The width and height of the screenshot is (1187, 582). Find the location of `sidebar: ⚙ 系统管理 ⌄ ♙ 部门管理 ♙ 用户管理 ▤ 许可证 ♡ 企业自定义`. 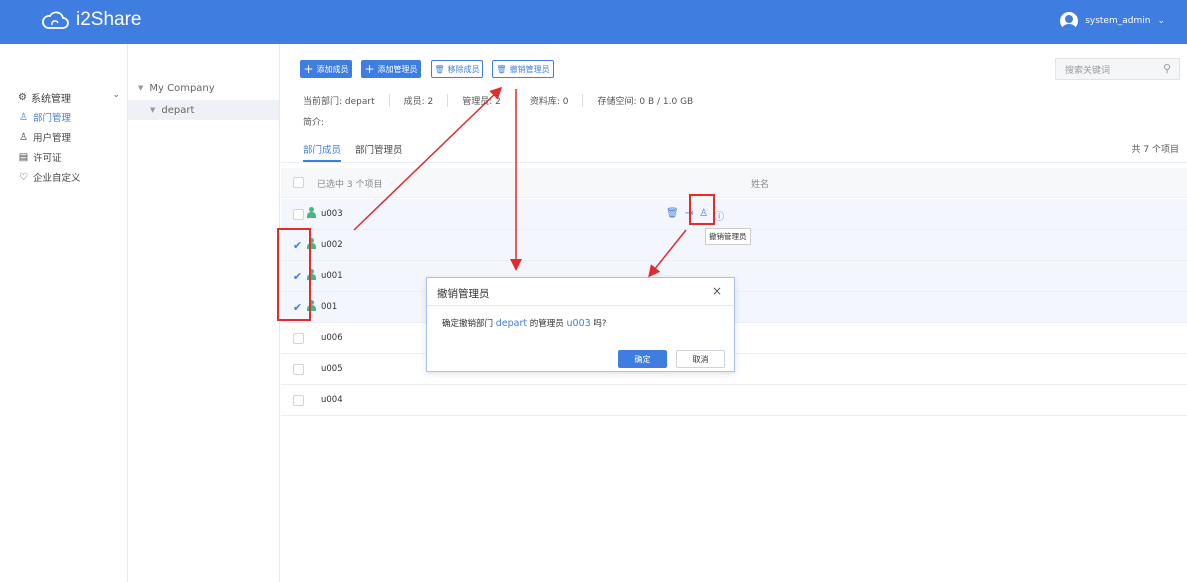

sidebar: ⚙ 系统管理 ⌄ ♙ 部门管理 ♙ 用户管理 ▤ 许可证 ♡ 企业自定义 is located at coordinates (64, 313).